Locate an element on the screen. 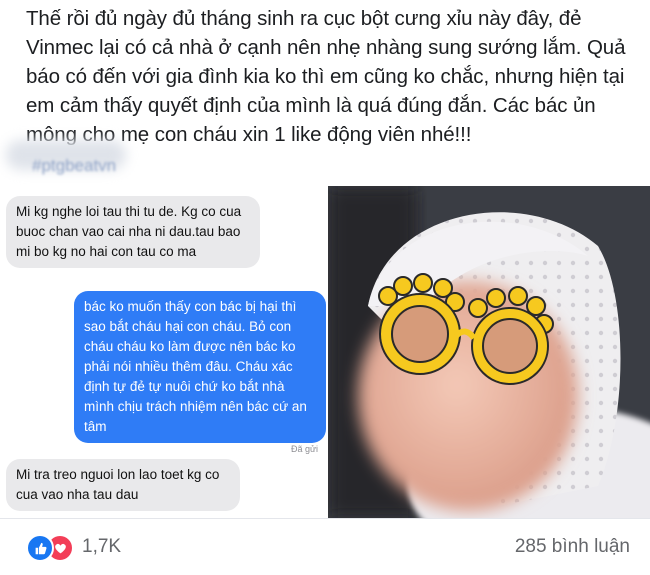 Image resolution: width=650 pixels, height=575 pixels. hashtag-link: #ptgbeatvn is located at coordinates (74, 166).